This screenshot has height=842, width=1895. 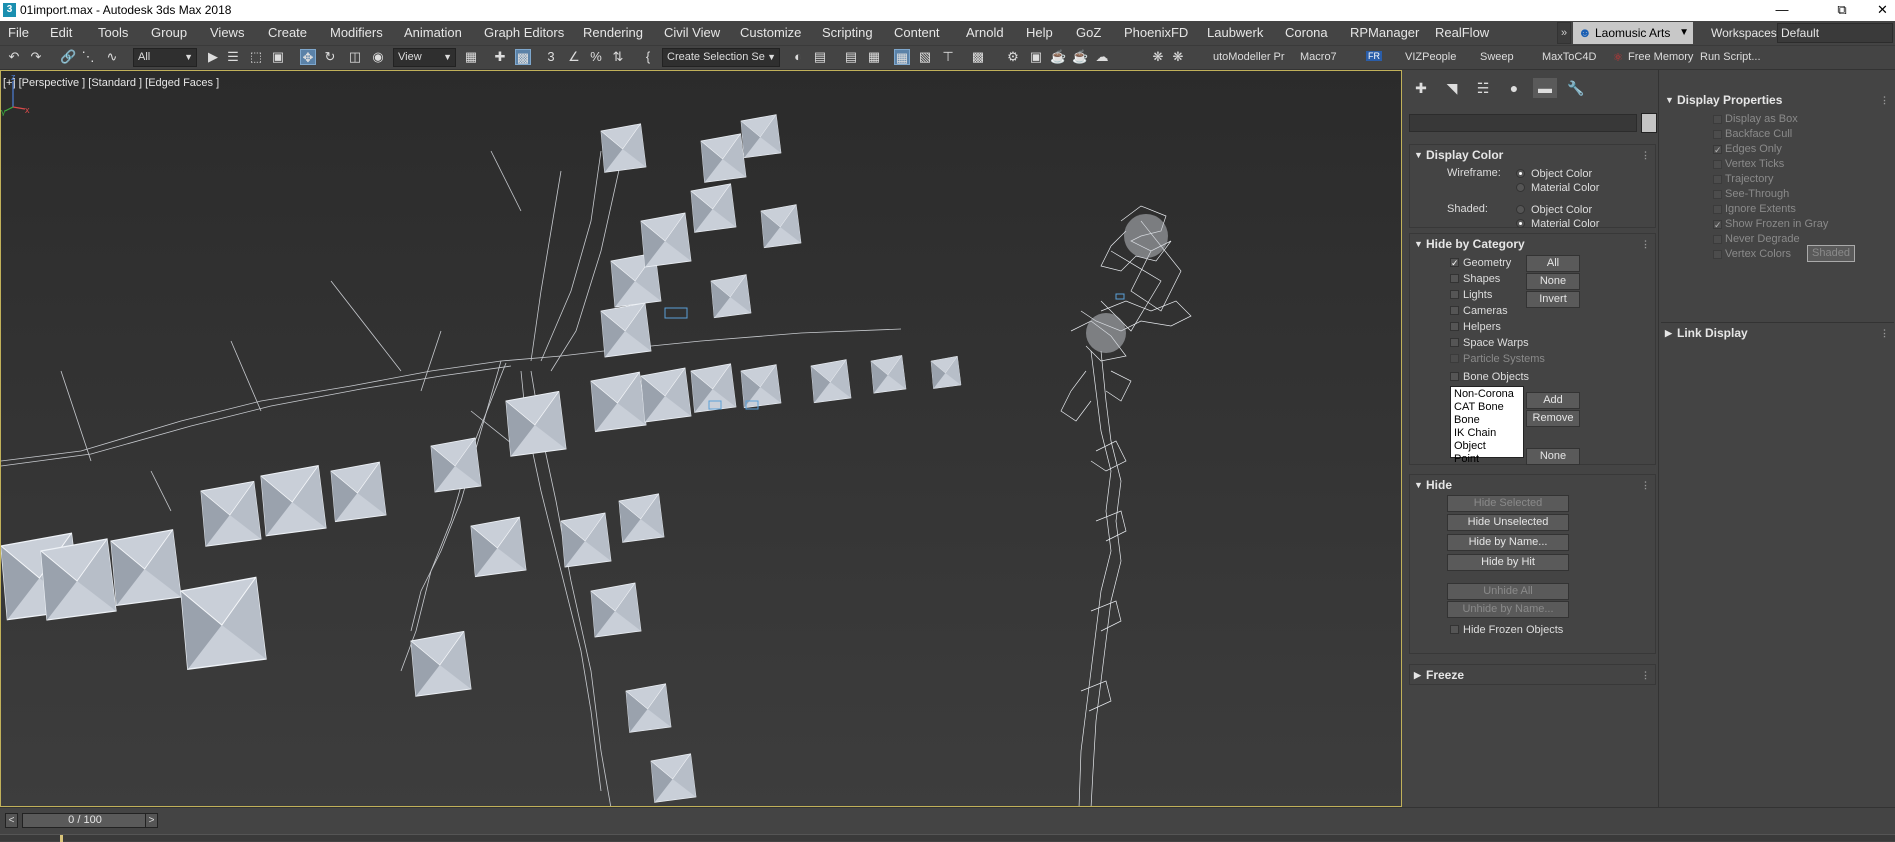 I want to click on redo-icon: ↷, so click(x=36, y=57).